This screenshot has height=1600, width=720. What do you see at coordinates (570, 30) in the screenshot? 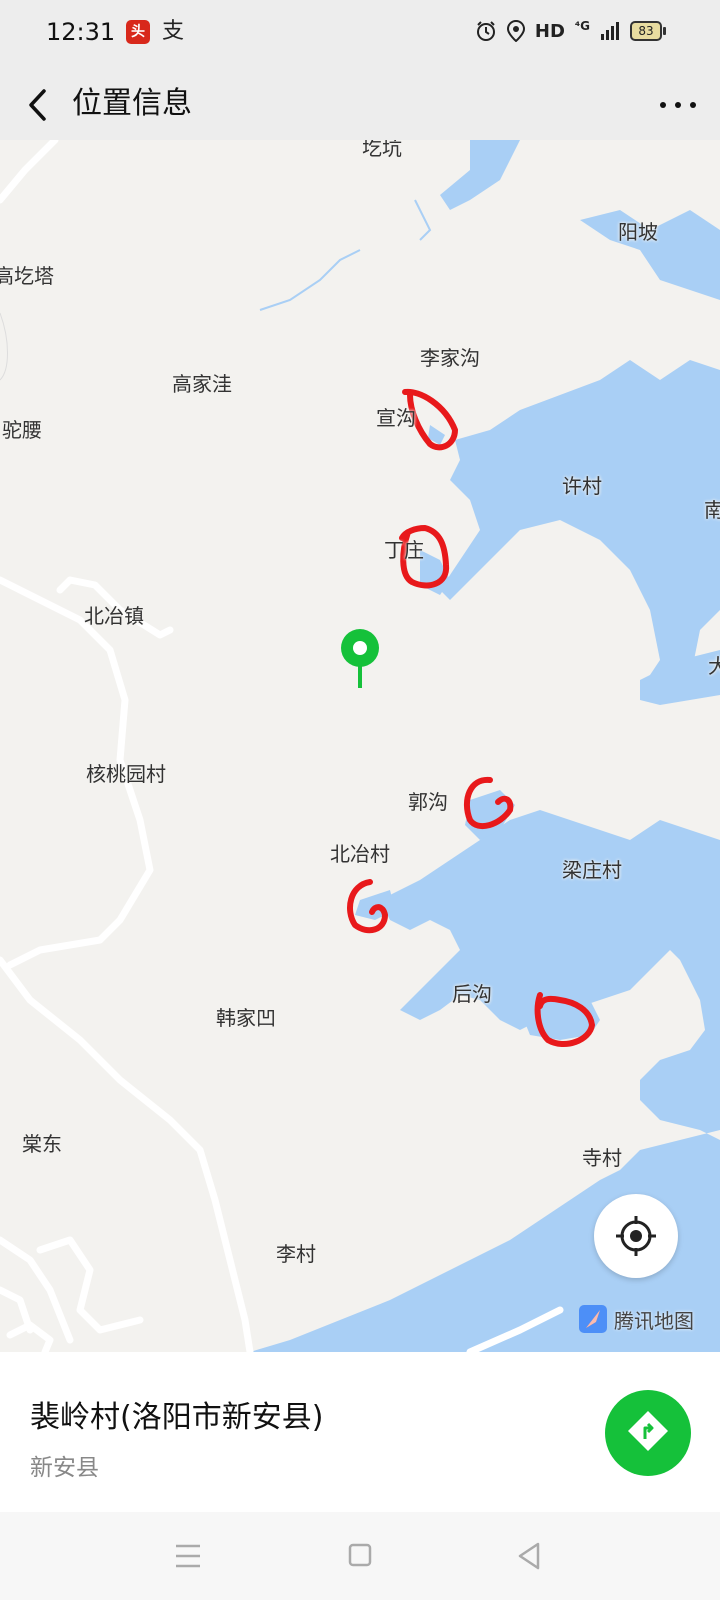
I see `status-right-icons: HD ⁴G 83` at bounding box center [570, 30].